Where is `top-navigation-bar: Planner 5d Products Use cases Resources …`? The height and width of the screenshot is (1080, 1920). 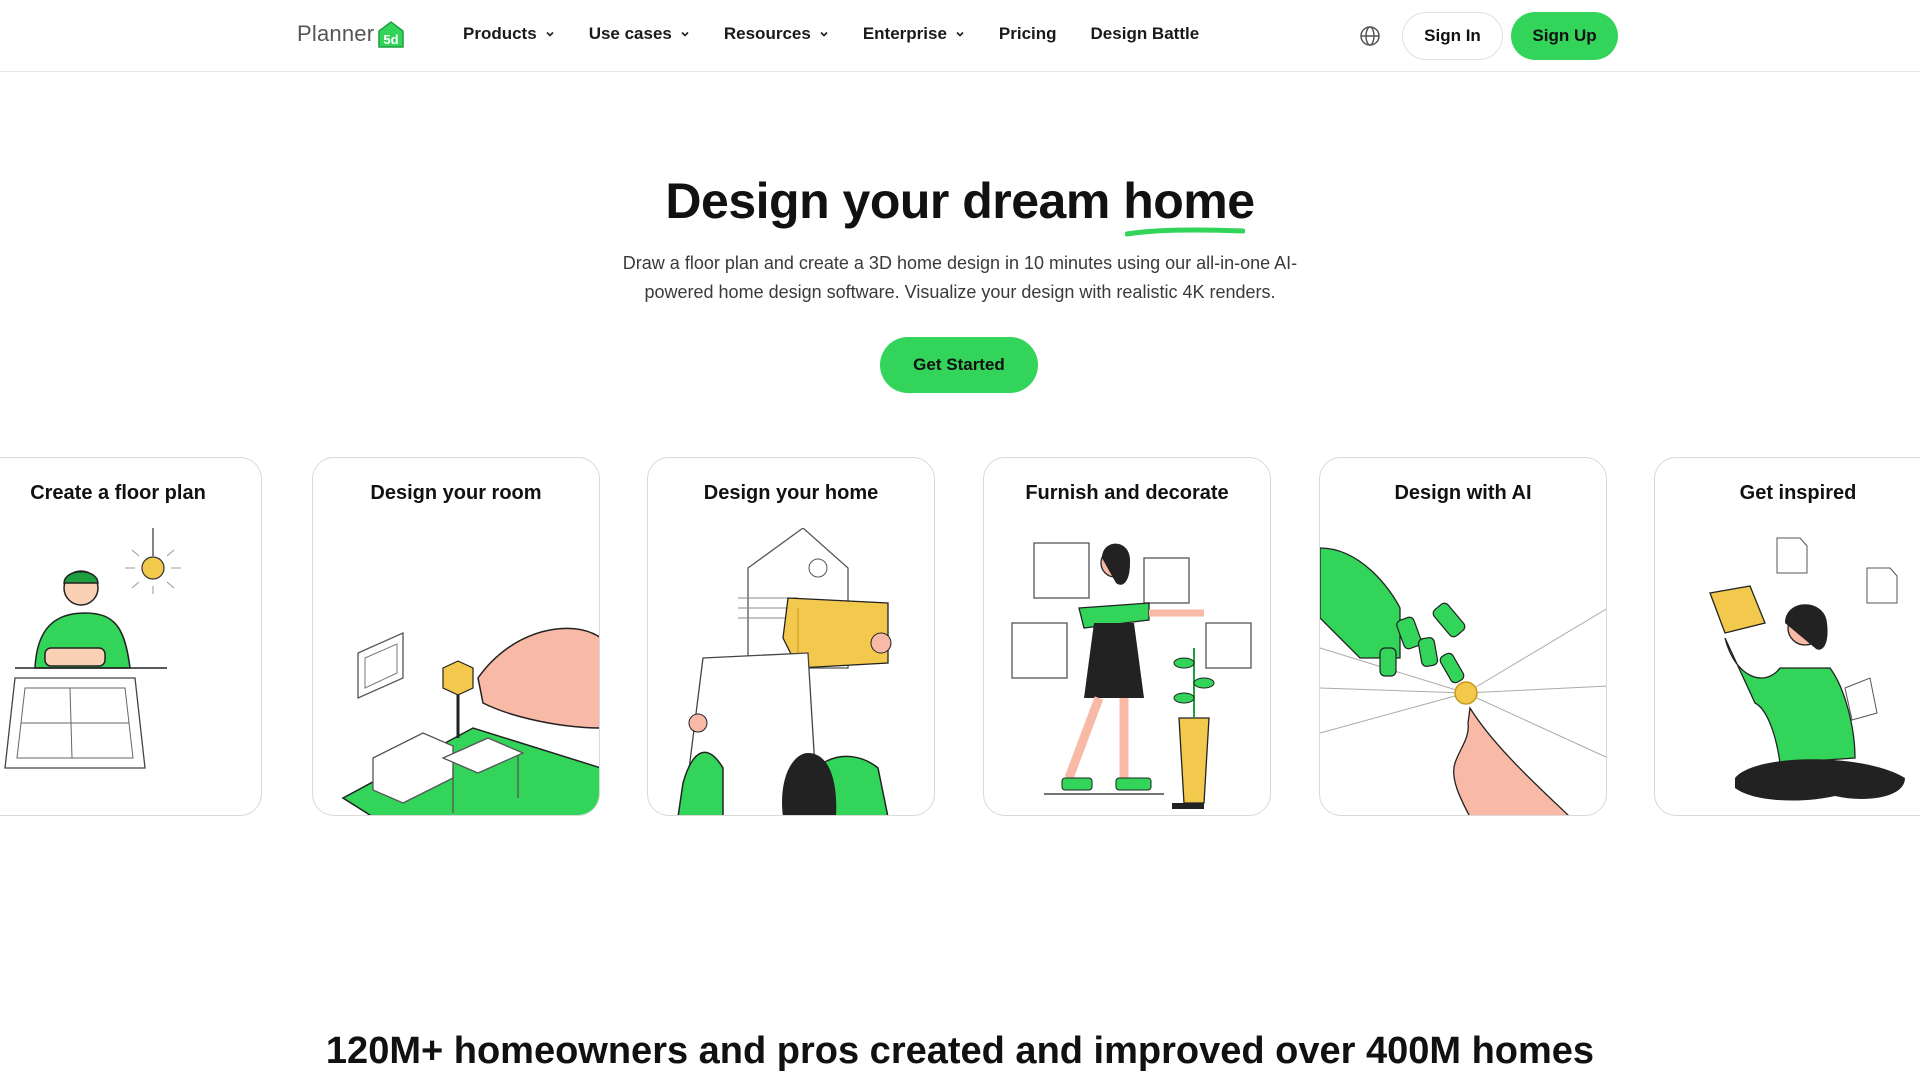
top-navigation-bar: Planner 5d Products Use cases Resources … is located at coordinates (960, 36).